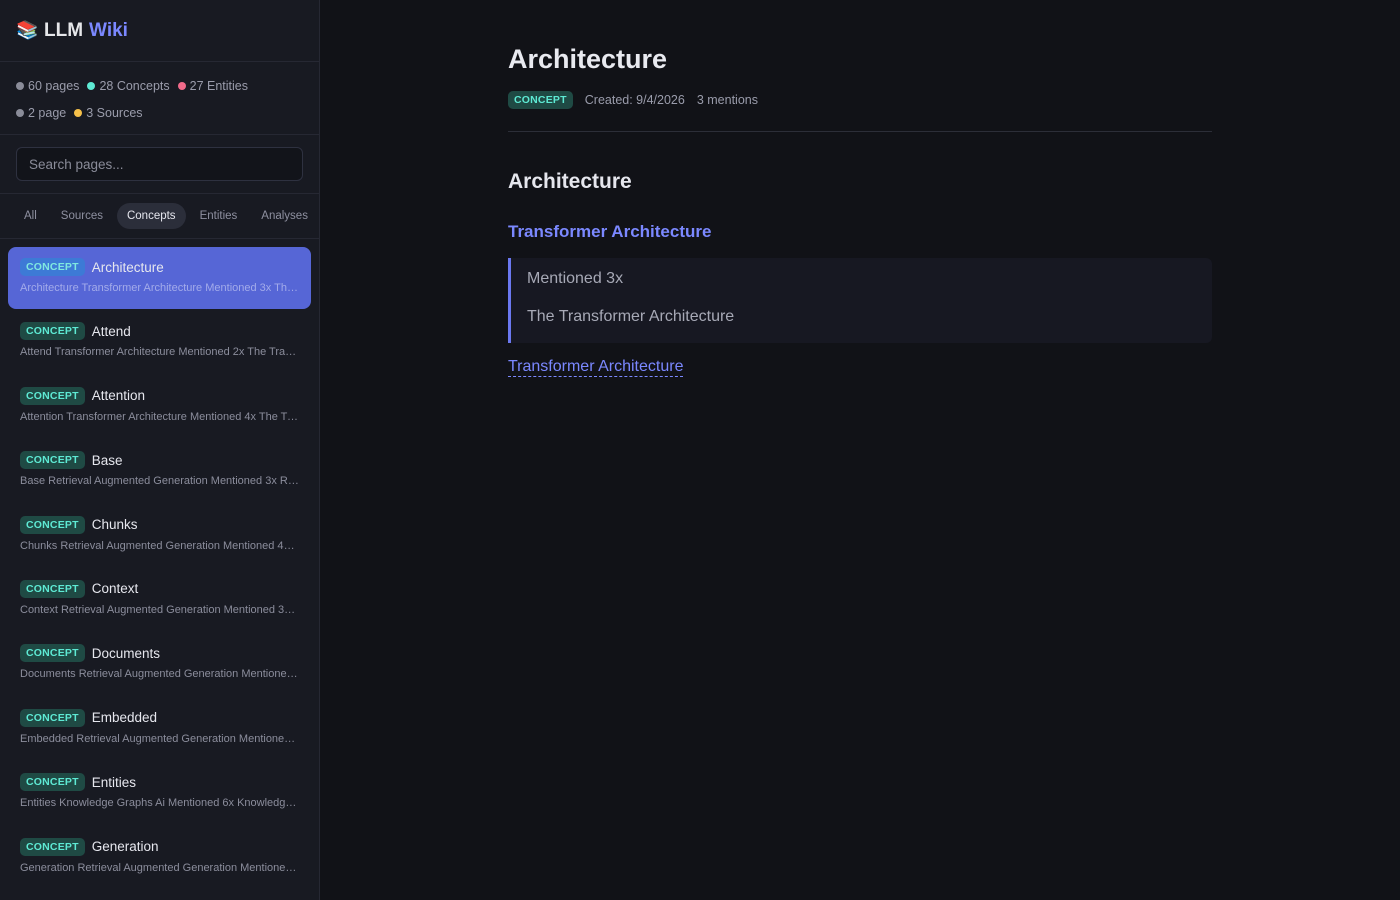  What do you see at coordinates (27, 30) in the screenshot?
I see `books-icon: 📚` at bounding box center [27, 30].